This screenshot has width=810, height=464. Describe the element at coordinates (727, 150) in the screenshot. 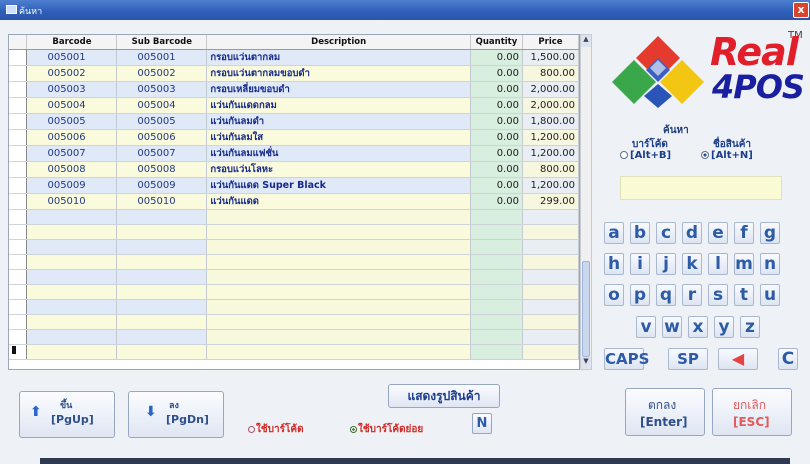

I see `search-by-name-radio: ชื่อสินค้า [Alt+N]` at that location.